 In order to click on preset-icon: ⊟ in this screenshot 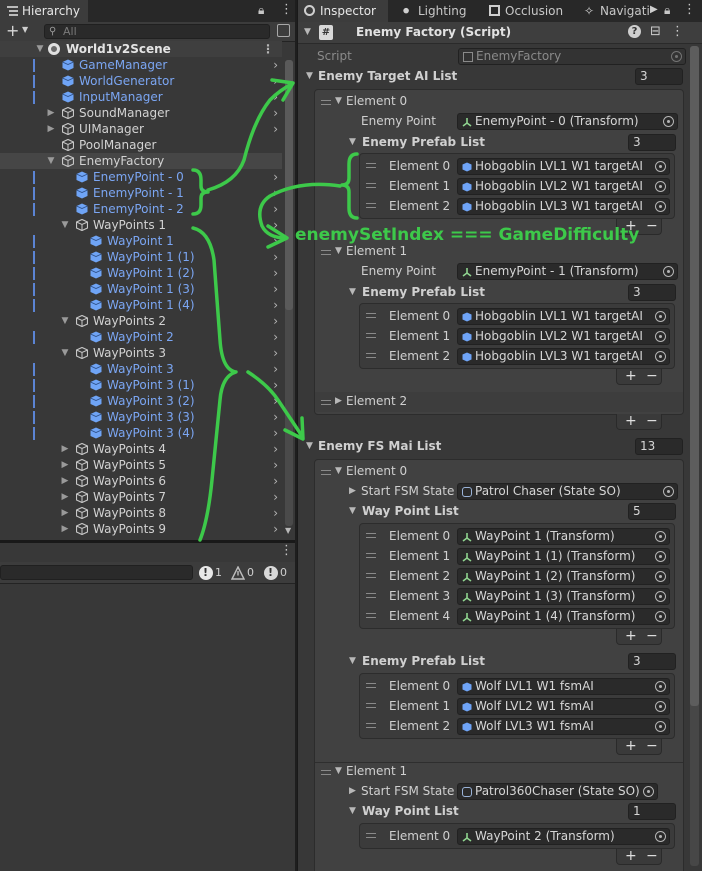, I will do `click(655, 31)`.